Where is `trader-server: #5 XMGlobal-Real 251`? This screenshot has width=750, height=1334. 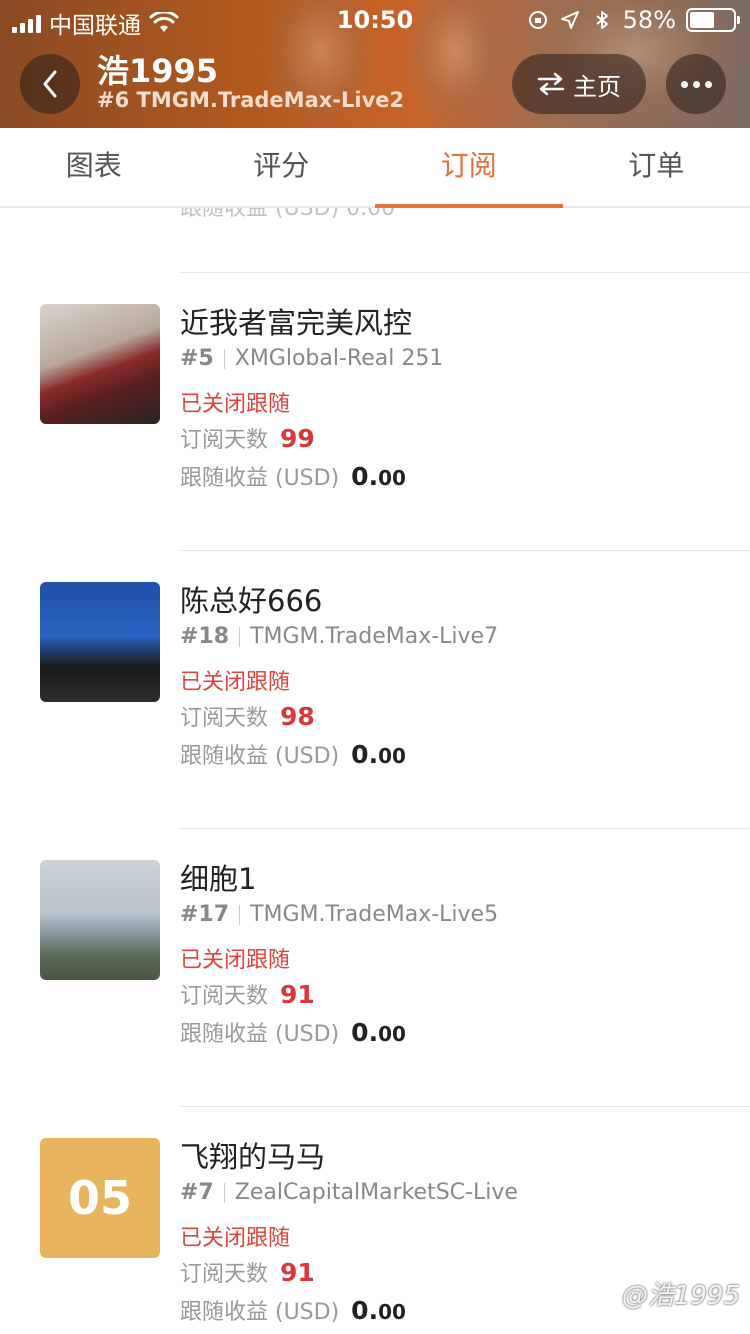 trader-server: #5 XMGlobal-Real 251 is located at coordinates (311, 358).